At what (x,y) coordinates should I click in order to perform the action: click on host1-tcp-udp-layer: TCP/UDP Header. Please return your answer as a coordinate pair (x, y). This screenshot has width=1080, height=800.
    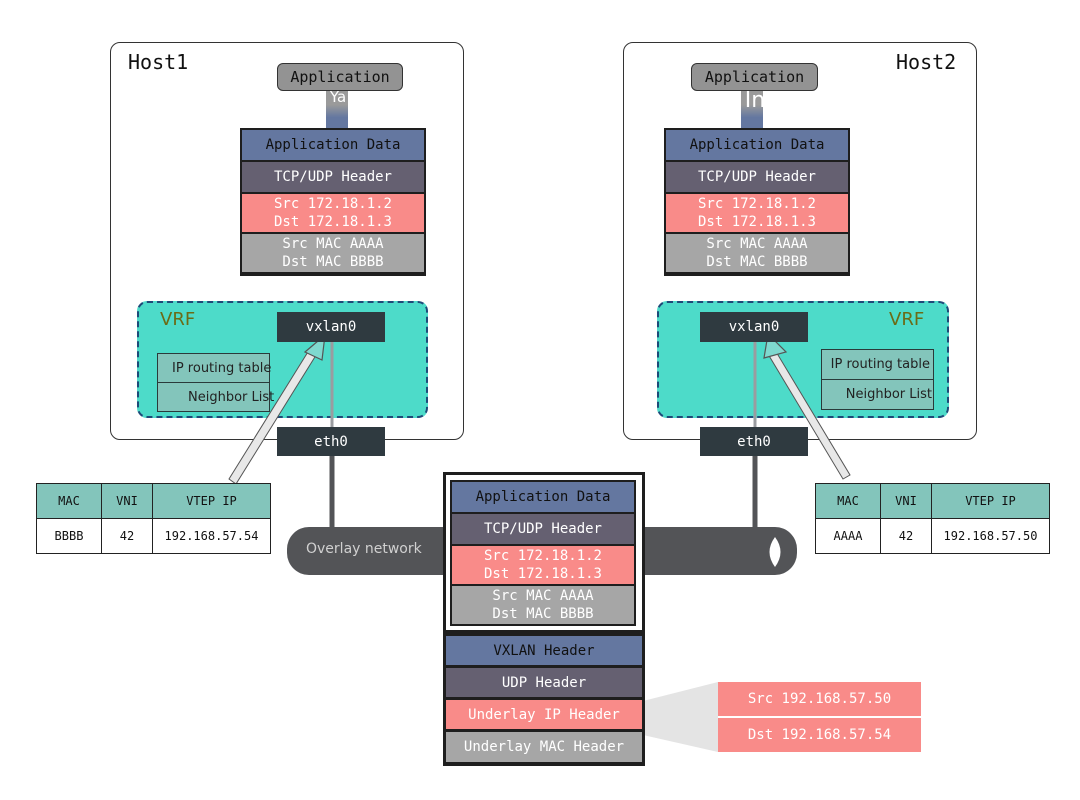
    Looking at the image, I should click on (333, 177).